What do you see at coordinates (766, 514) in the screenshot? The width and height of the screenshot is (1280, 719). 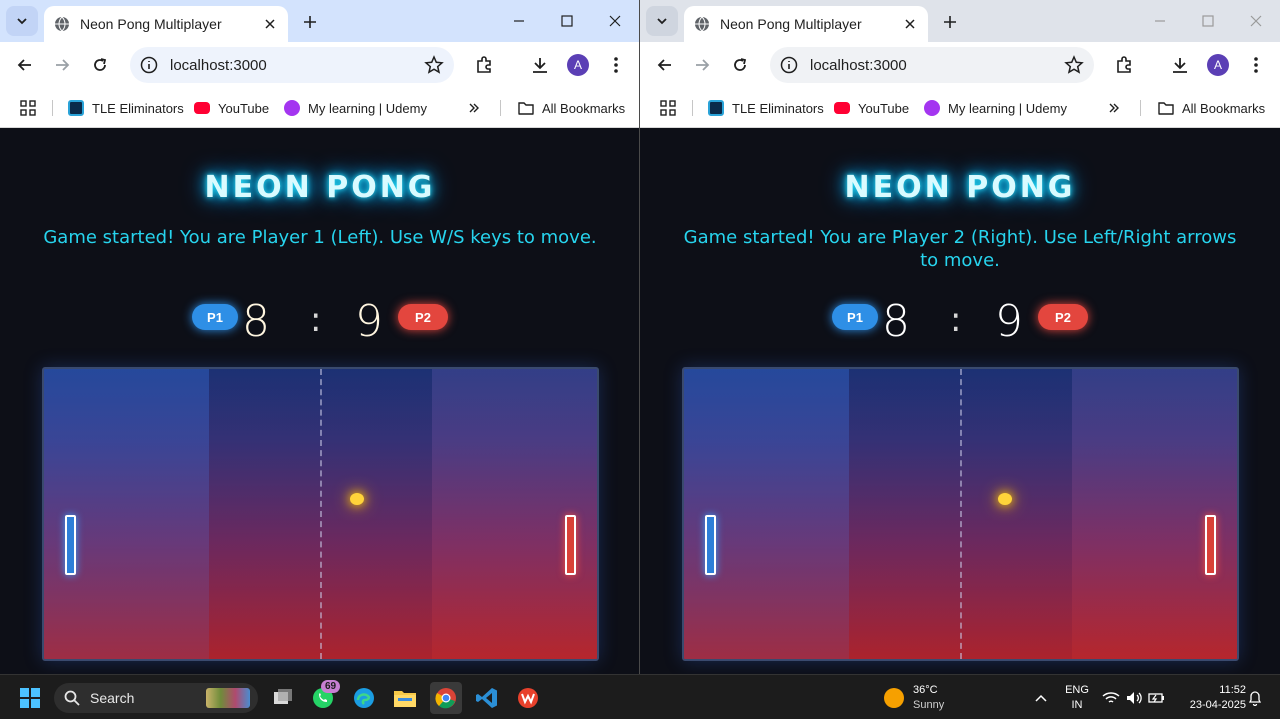 I see `court-zone-left` at bounding box center [766, 514].